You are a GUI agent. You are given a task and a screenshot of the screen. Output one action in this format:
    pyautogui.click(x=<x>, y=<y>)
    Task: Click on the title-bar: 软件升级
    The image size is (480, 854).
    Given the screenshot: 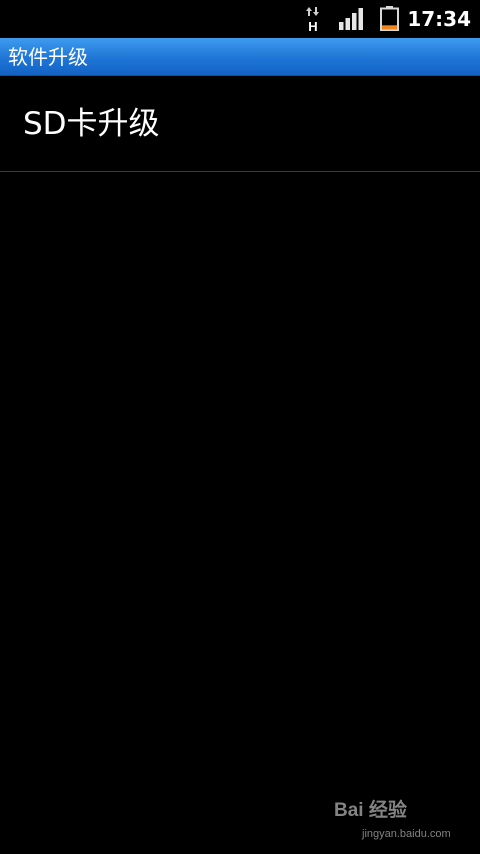 What is the action you would take?
    pyautogui.click(x=240, y=57)
    